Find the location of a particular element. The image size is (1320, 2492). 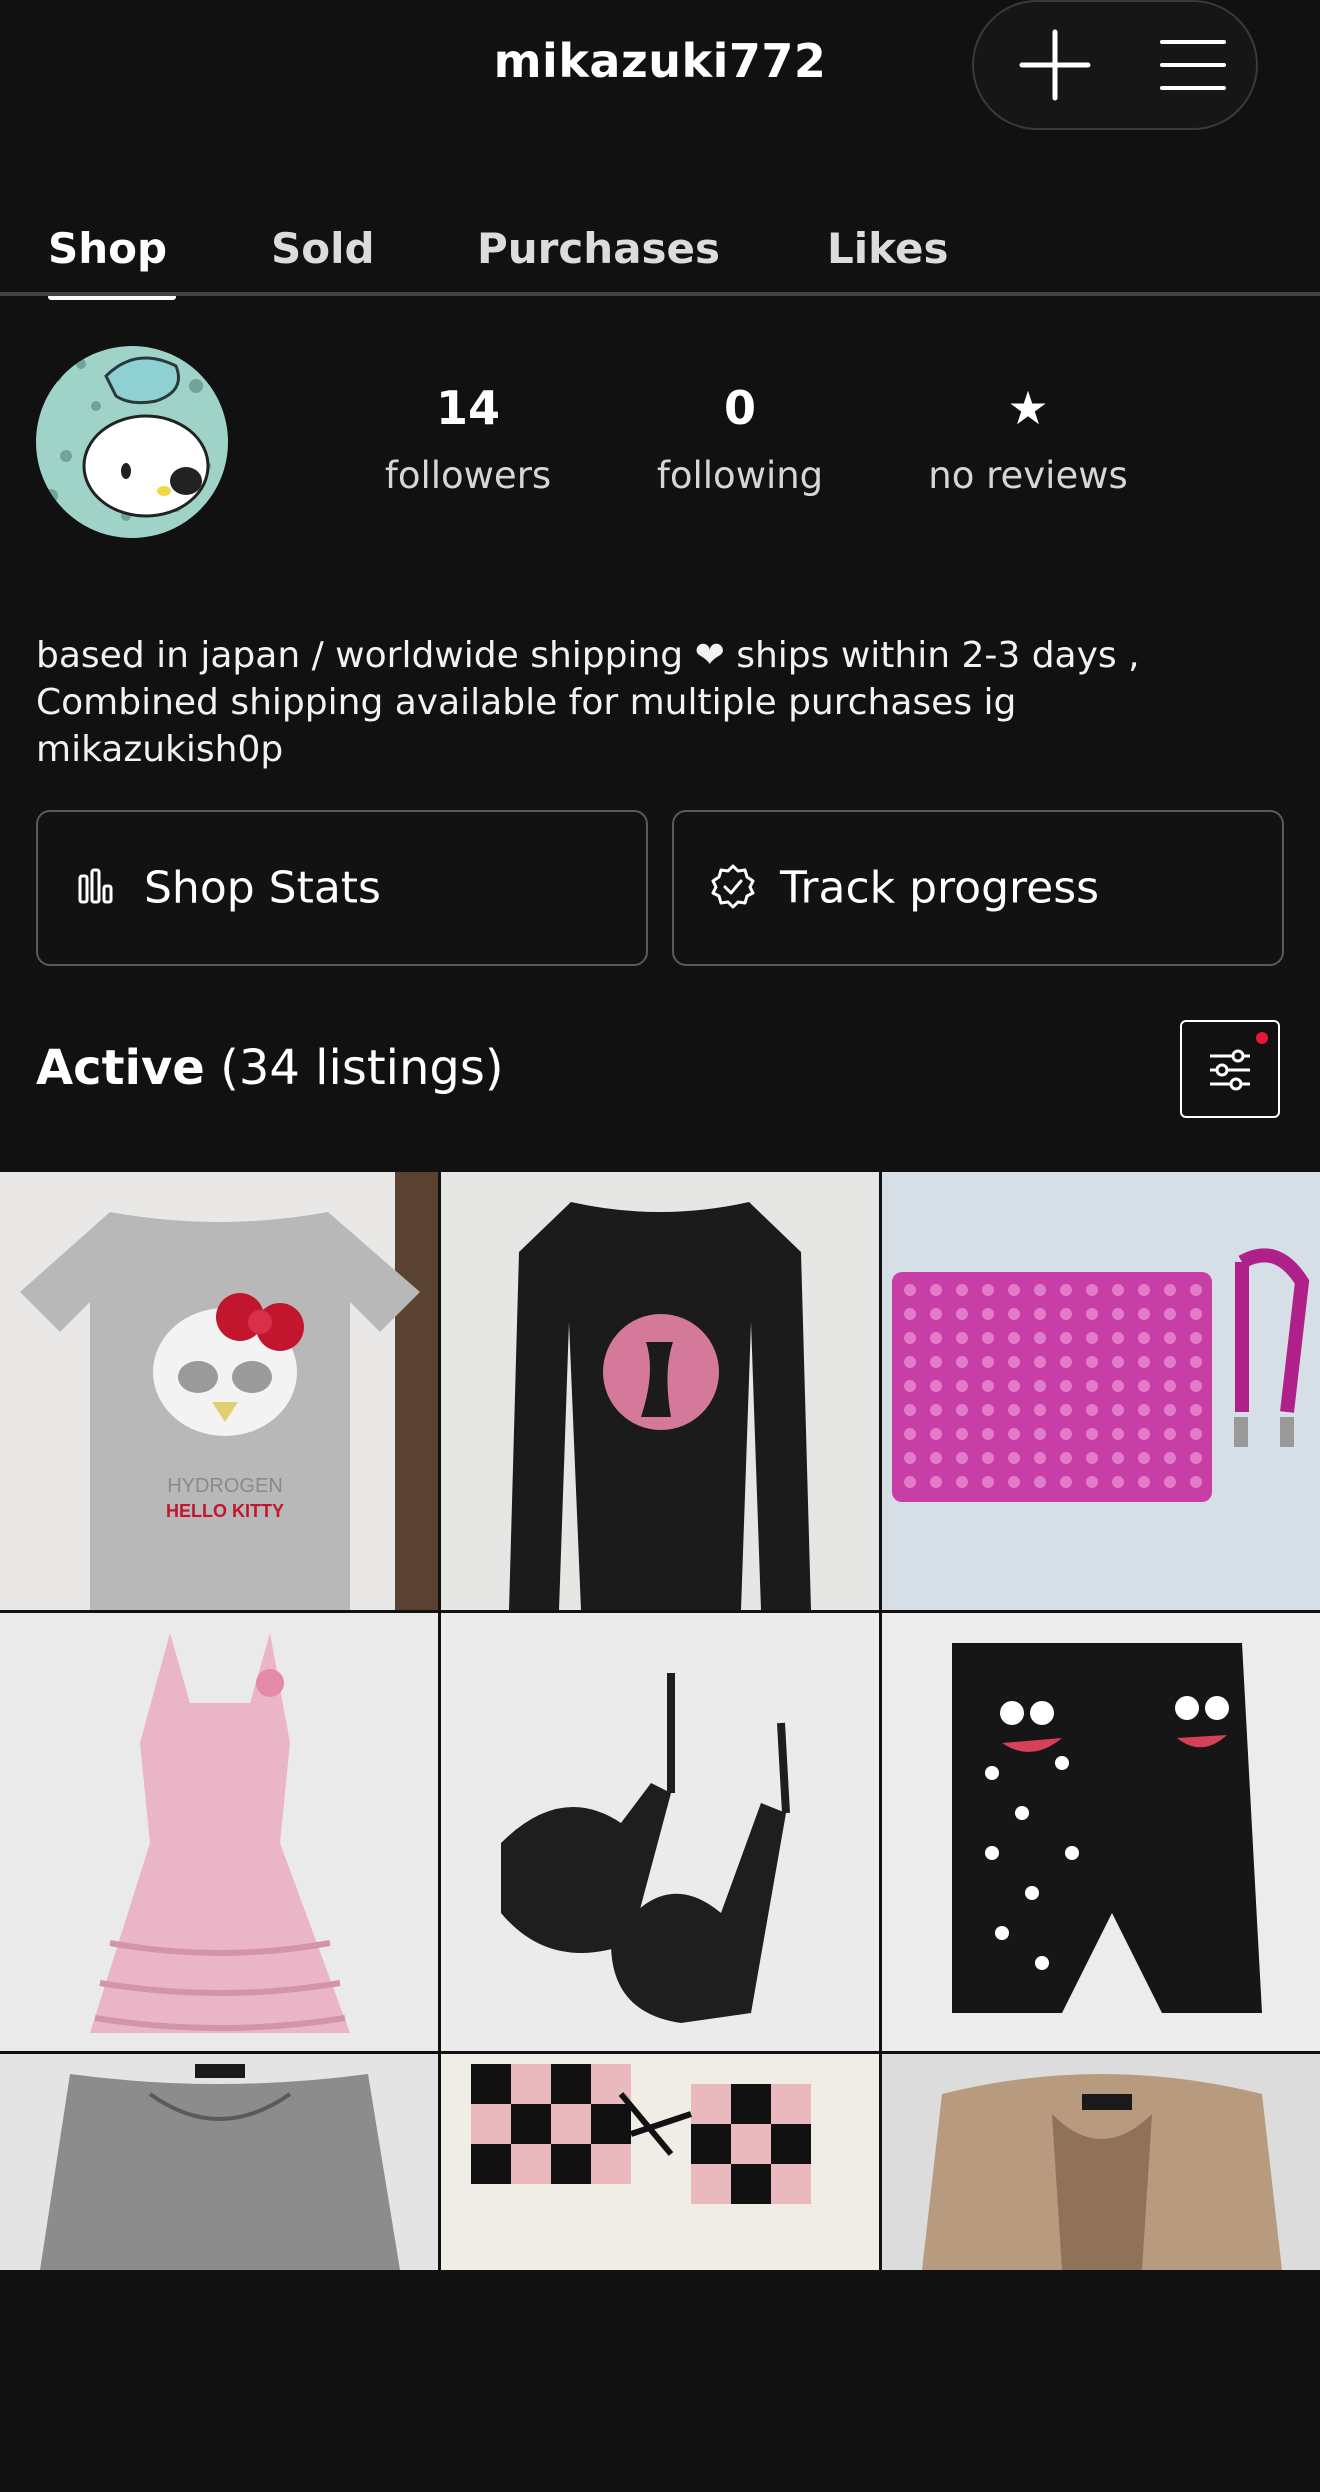

track-progress-label: Track progress is located at coordinates (940, 888).